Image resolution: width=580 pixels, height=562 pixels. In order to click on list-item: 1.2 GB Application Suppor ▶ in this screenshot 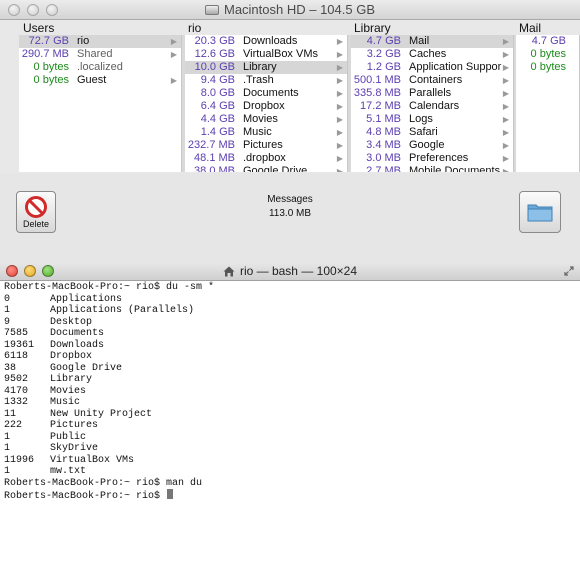, I will do `click(432, 67)`.